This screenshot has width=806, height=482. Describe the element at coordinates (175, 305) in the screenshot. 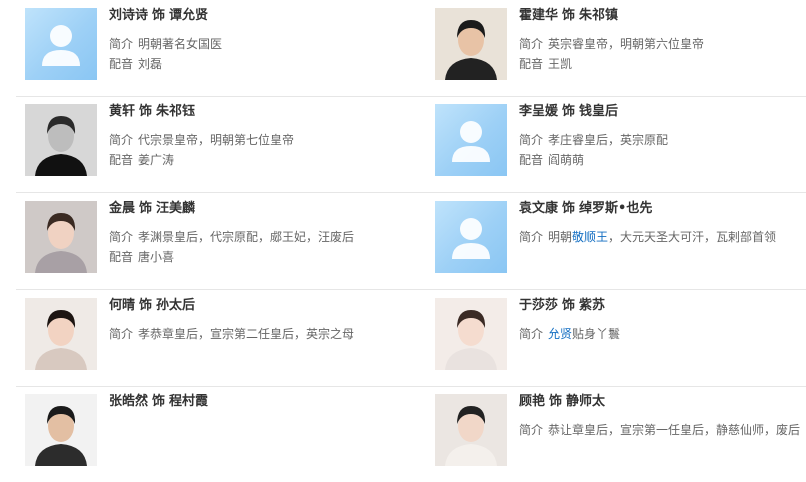

I see `role-name: 孙太后` at that location.